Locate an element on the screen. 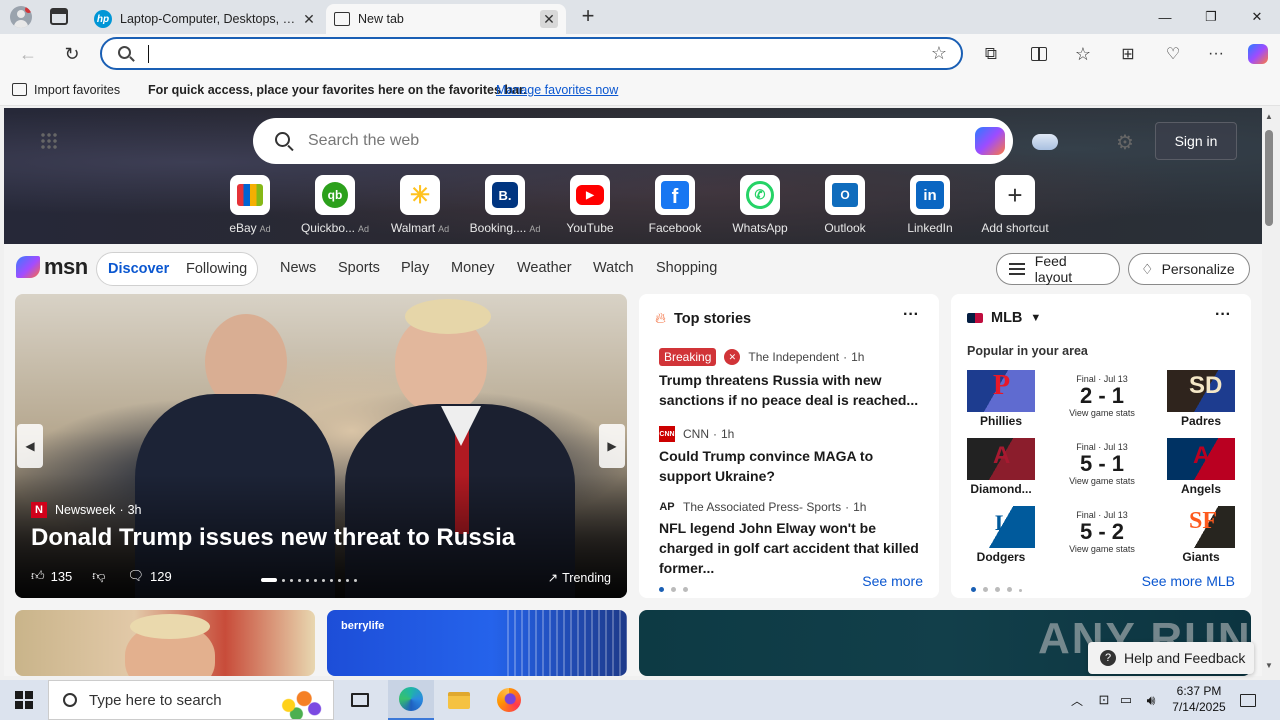 The height and width of the screenshot is (720, 1280). promo-card: berrylife is located at coordinates (477, 643).